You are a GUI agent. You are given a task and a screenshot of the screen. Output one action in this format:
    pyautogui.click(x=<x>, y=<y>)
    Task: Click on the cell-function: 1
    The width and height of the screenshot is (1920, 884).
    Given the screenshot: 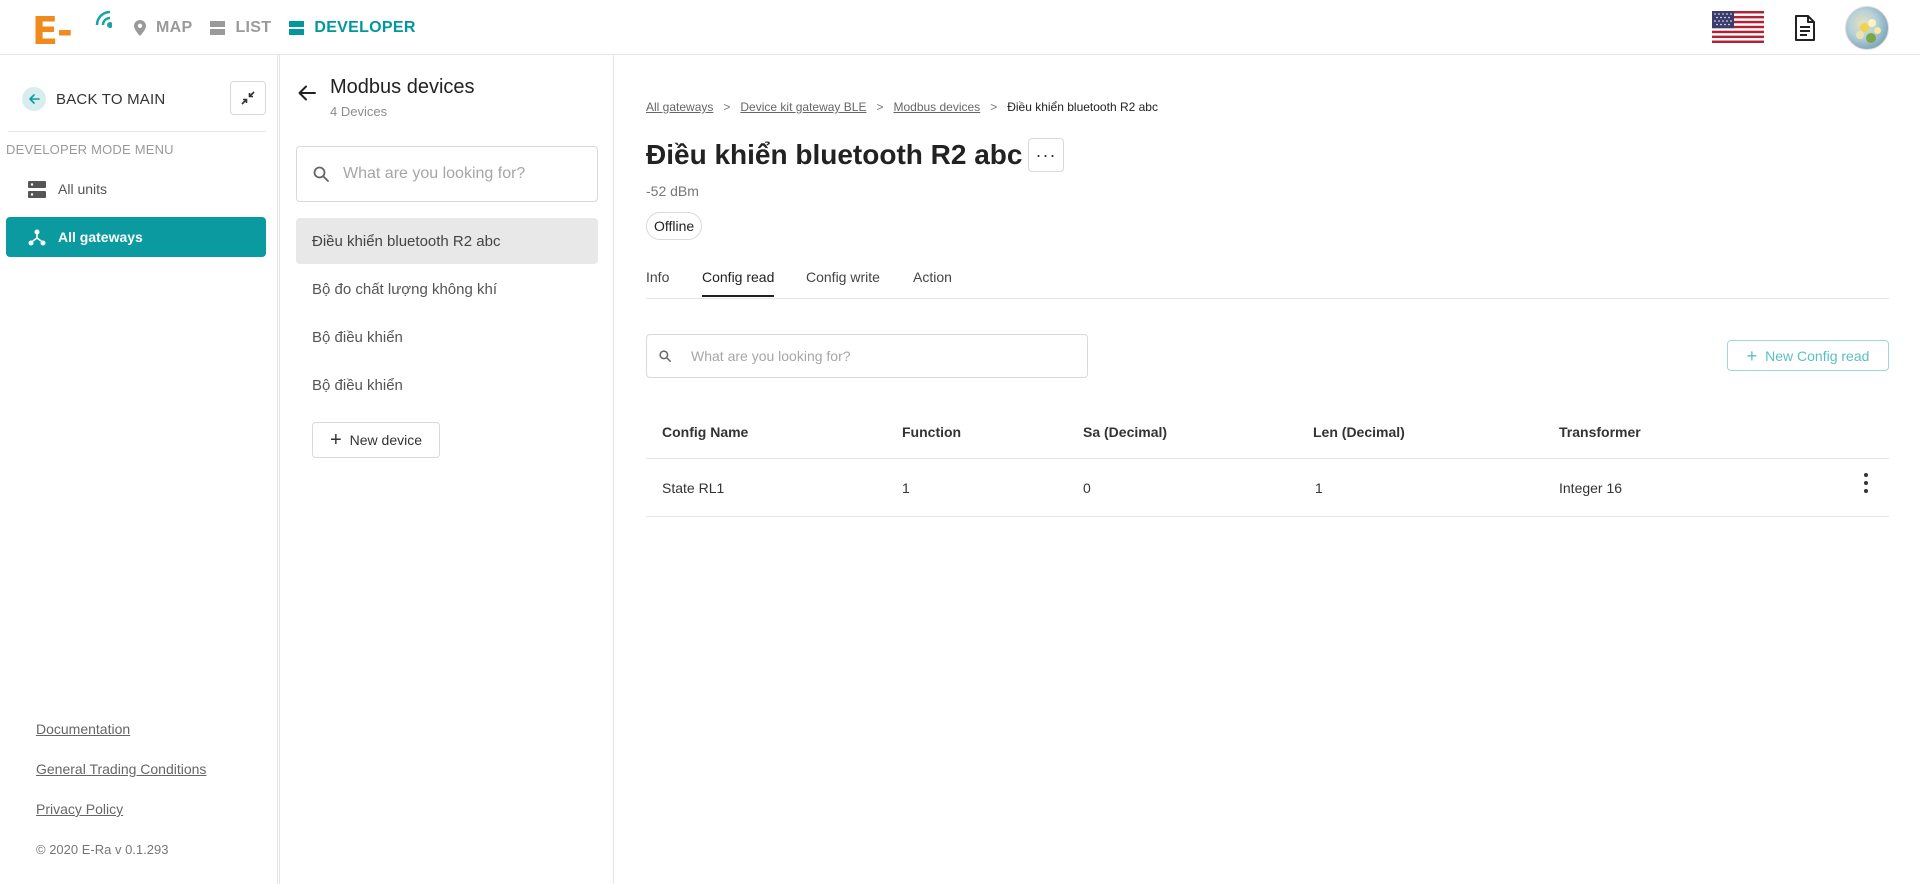 What is the action you would take?
    pyautogui.click(x=906, y=488)
    